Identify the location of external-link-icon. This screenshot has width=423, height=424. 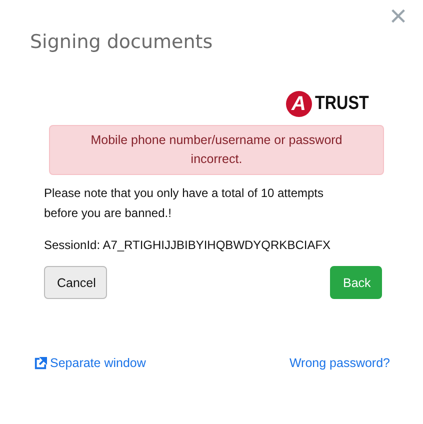
(40, 363).